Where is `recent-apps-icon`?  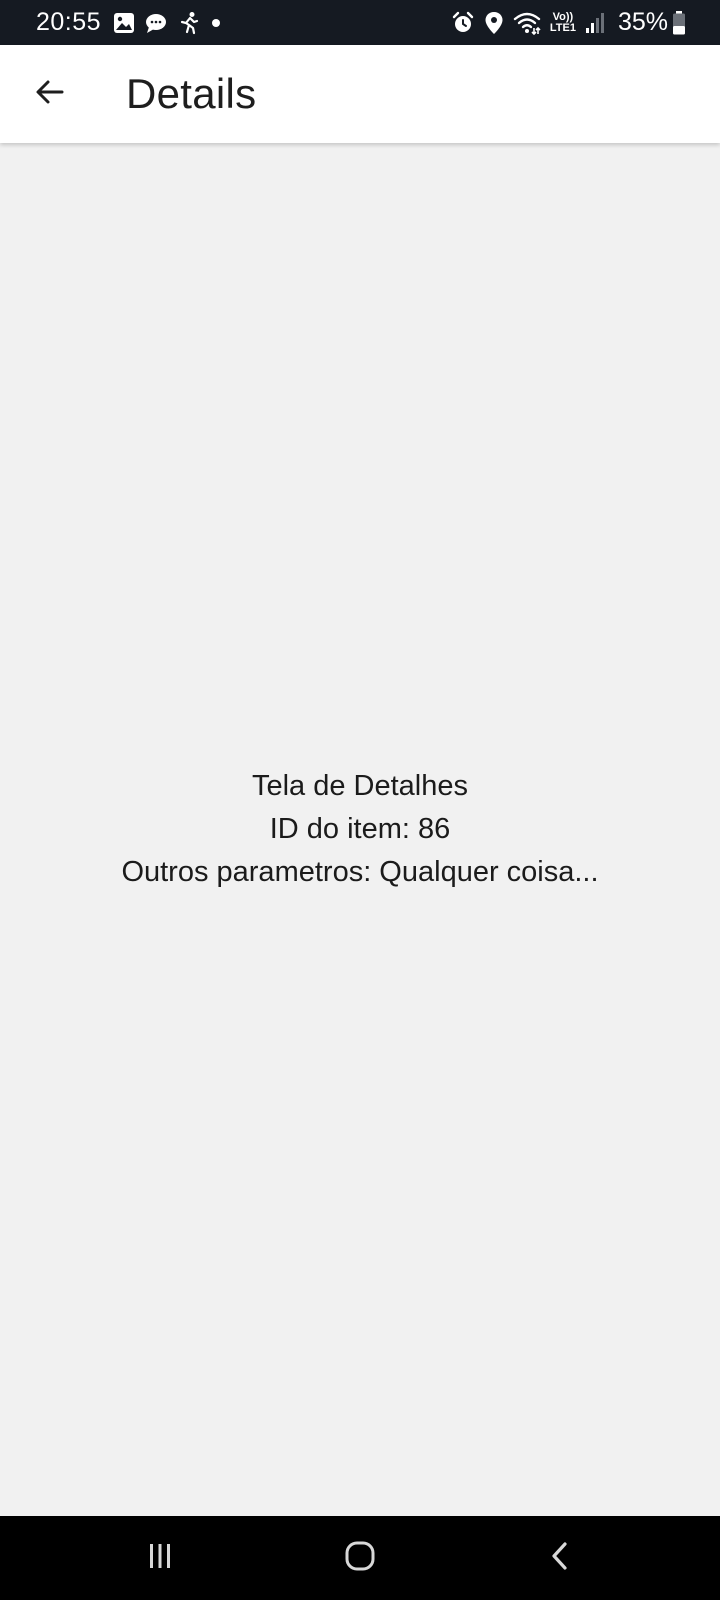 recent-apps-icon is located at coordinates (160, 1558).